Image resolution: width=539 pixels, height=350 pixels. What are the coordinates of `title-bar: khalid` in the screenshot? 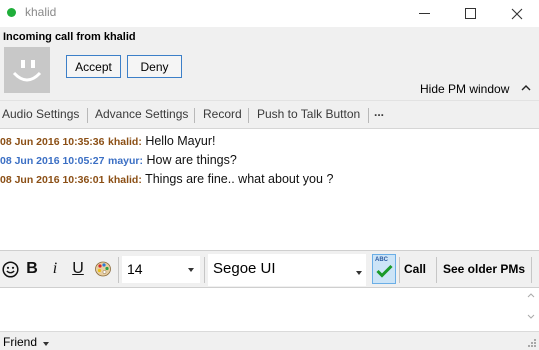 It's located at (269, 13).